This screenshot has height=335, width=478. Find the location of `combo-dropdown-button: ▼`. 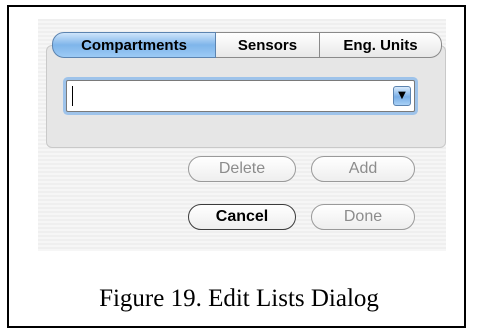

combo-dropdown-button: ▼ is located at coordinates (402, 96).